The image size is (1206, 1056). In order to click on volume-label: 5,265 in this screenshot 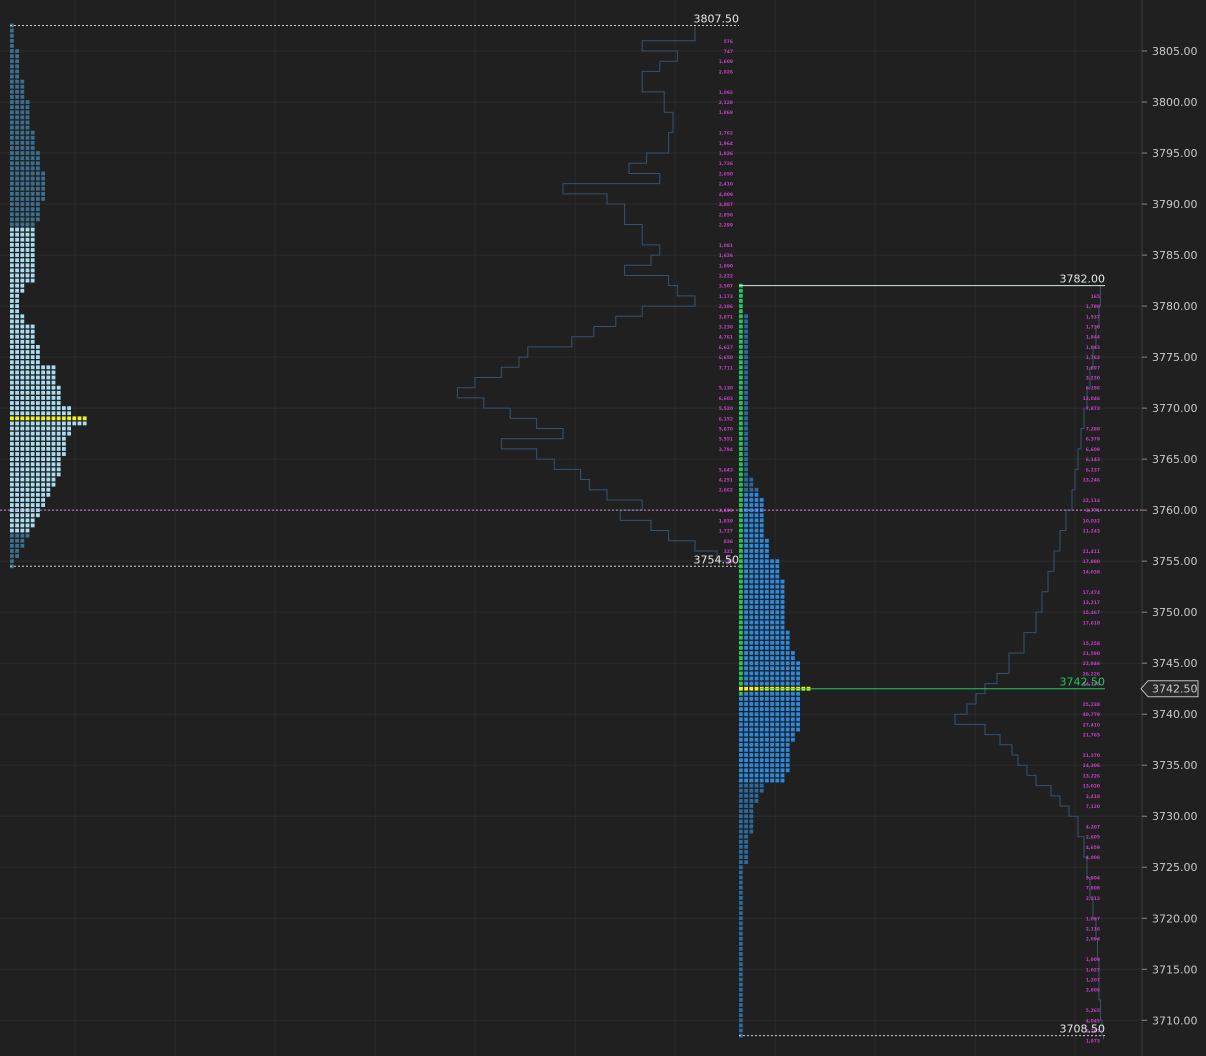, I will do `click(1093, 1011)`.